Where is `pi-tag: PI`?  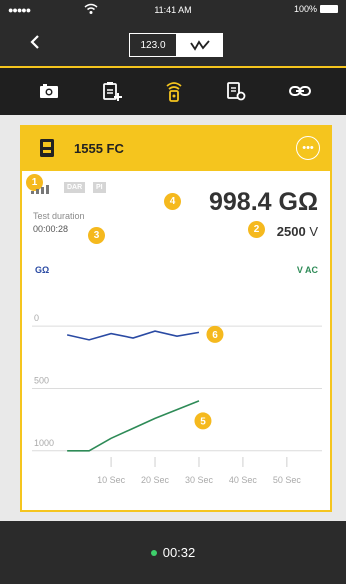 pi-tag: PI is located at coordinates (99, 187).